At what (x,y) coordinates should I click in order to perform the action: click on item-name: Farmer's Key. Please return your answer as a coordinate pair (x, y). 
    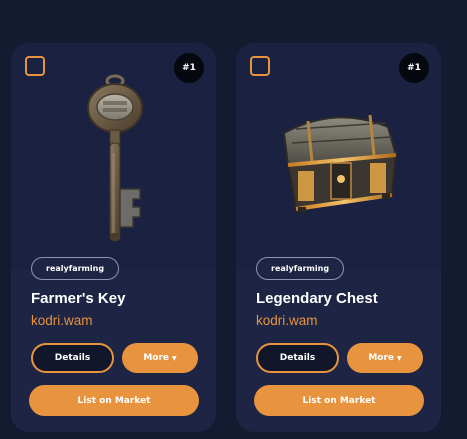
    Looking at the image, I should click on (78, 298).